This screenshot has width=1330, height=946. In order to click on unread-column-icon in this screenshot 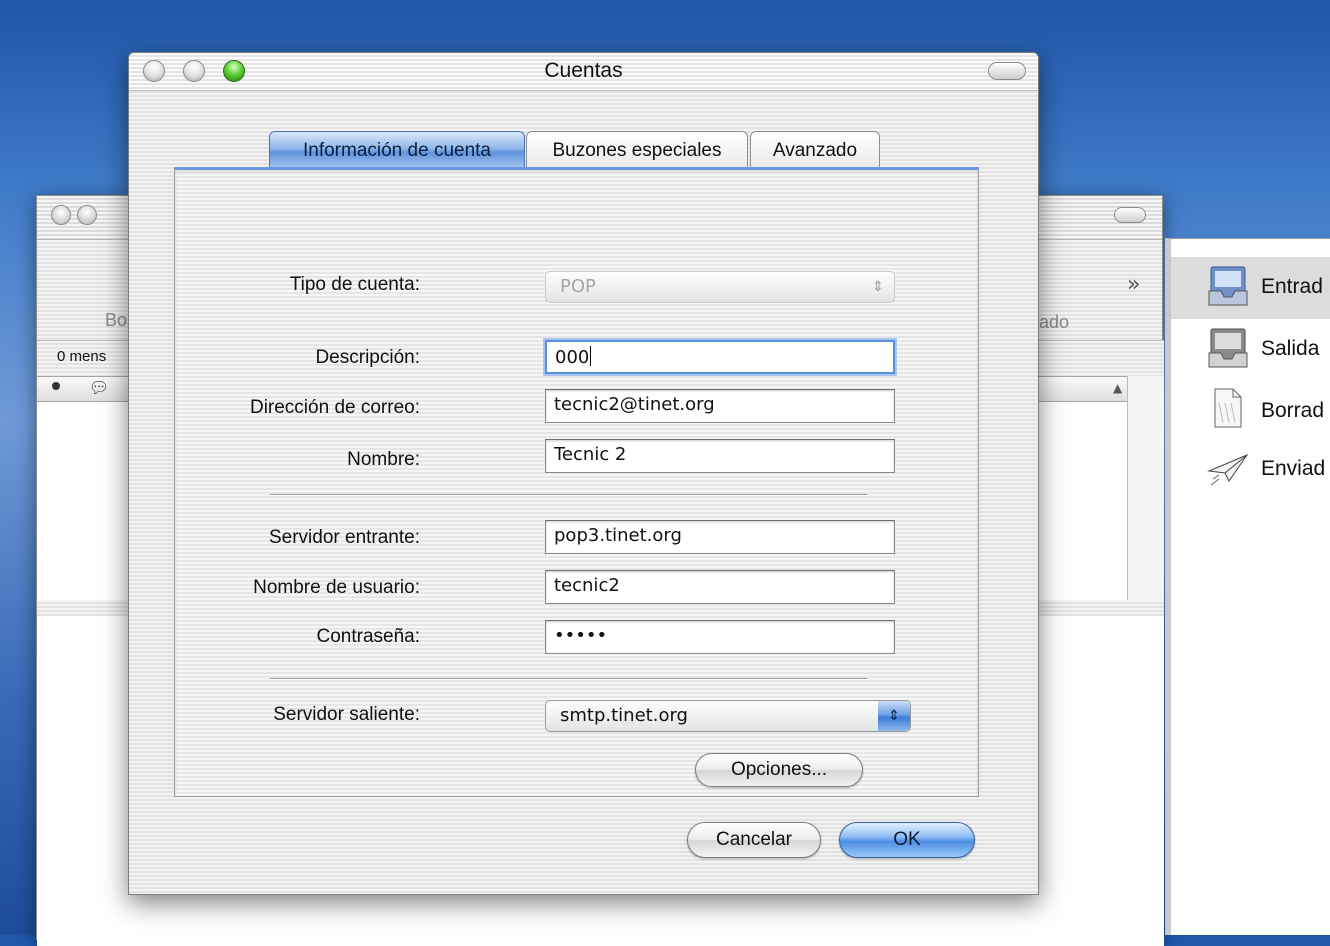, I will do `click(56, 386)`.